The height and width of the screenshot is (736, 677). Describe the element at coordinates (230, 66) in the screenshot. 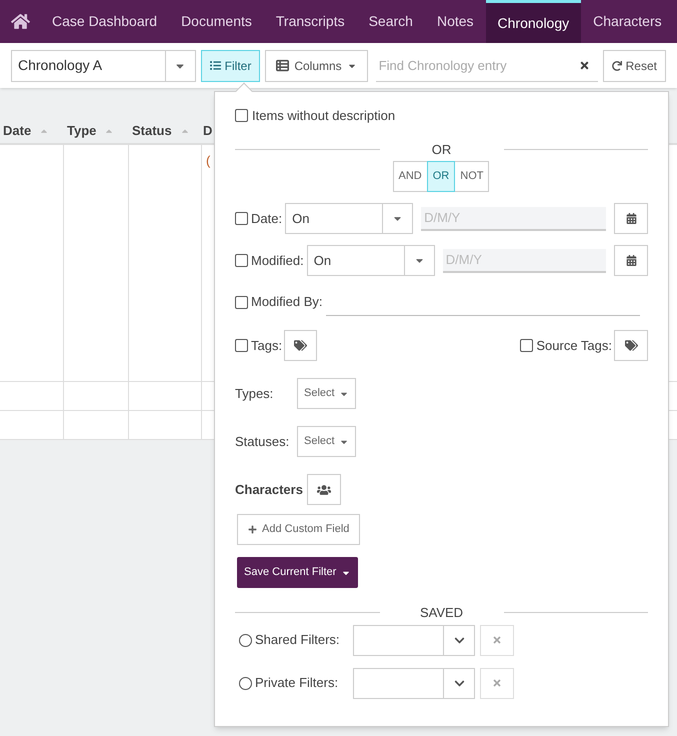

I see `filter-button: Filter` at that location.